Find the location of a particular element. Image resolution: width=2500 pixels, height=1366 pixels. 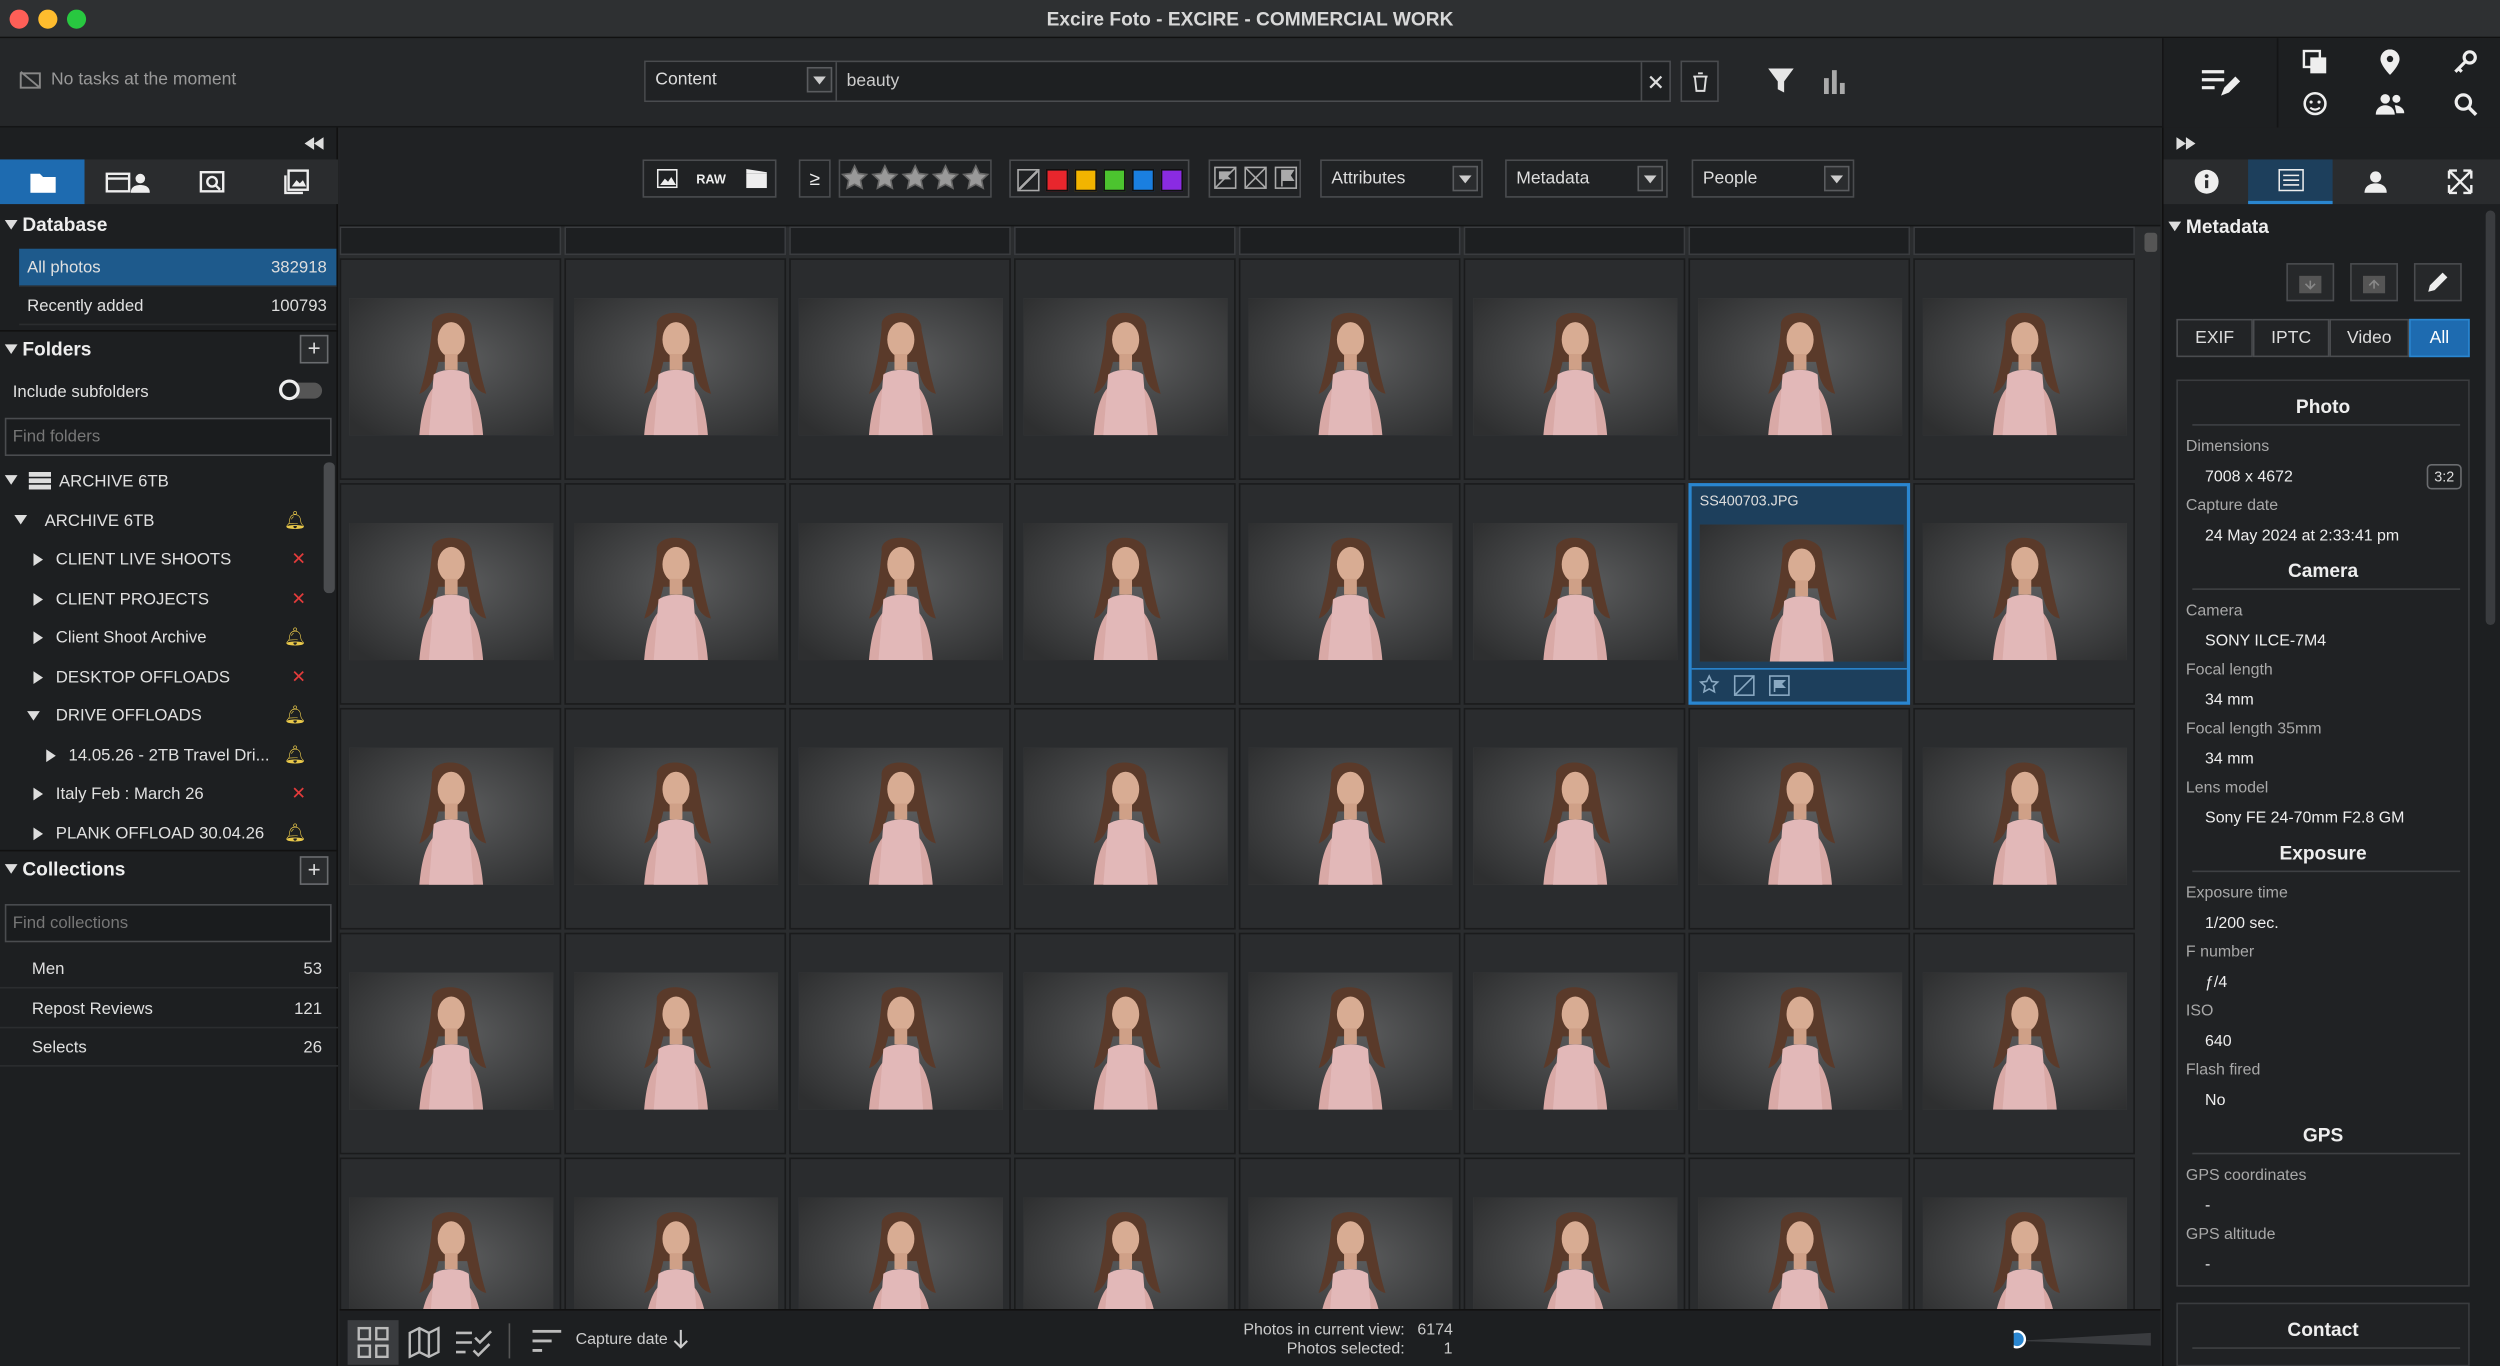

folder-item: PLANK OFFLOAD 30.04.26 🔔︎ is located at coordinates (159, 830).